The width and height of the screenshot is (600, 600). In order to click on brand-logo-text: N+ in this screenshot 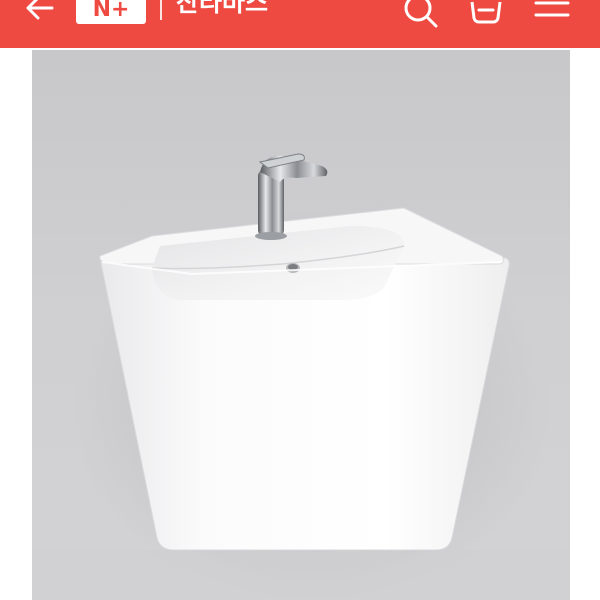, I will do `click(111, 11)`.